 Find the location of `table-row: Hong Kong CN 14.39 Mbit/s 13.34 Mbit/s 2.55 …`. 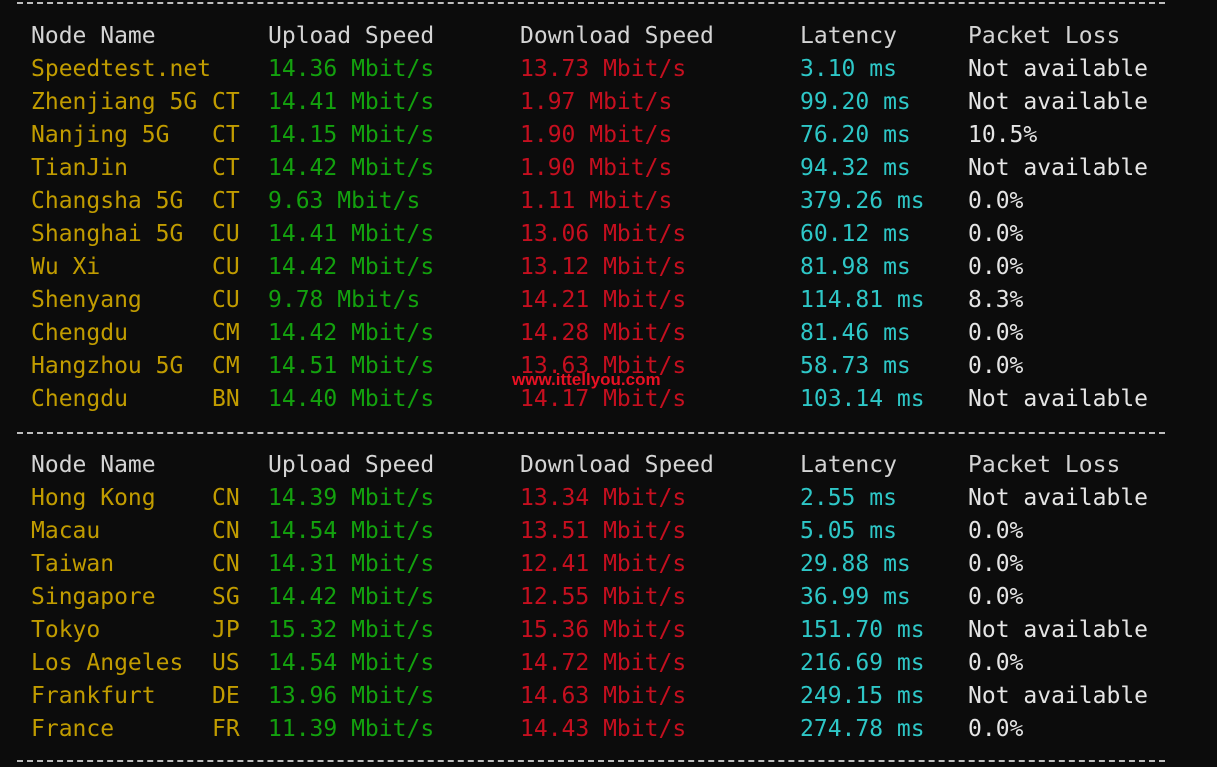

table-row: Hong Kong CN 14.39 Mbit/s 13.34 Mbit/s 2.55 … is located at coordinates (608, 498).